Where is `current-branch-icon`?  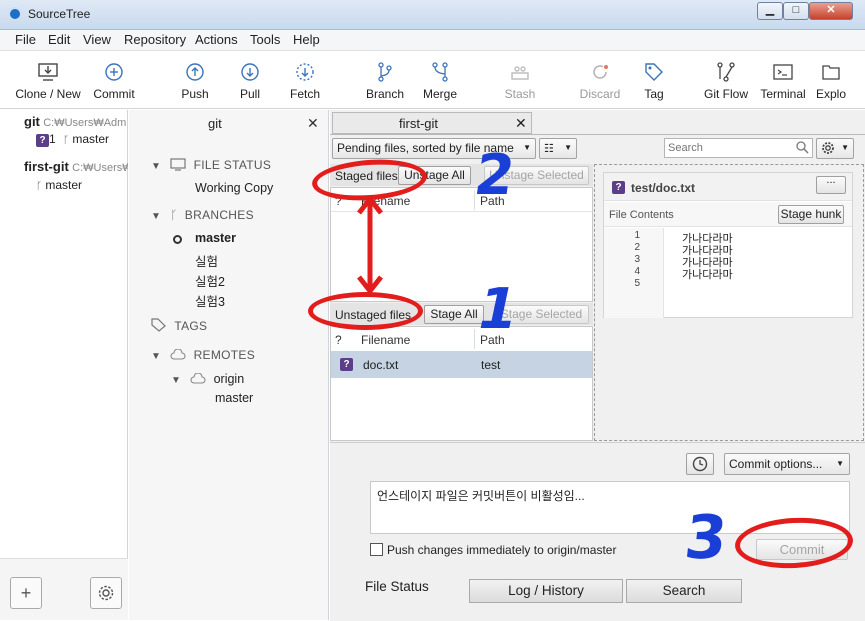 current-branch-icon is located at coordinates (177, 239).